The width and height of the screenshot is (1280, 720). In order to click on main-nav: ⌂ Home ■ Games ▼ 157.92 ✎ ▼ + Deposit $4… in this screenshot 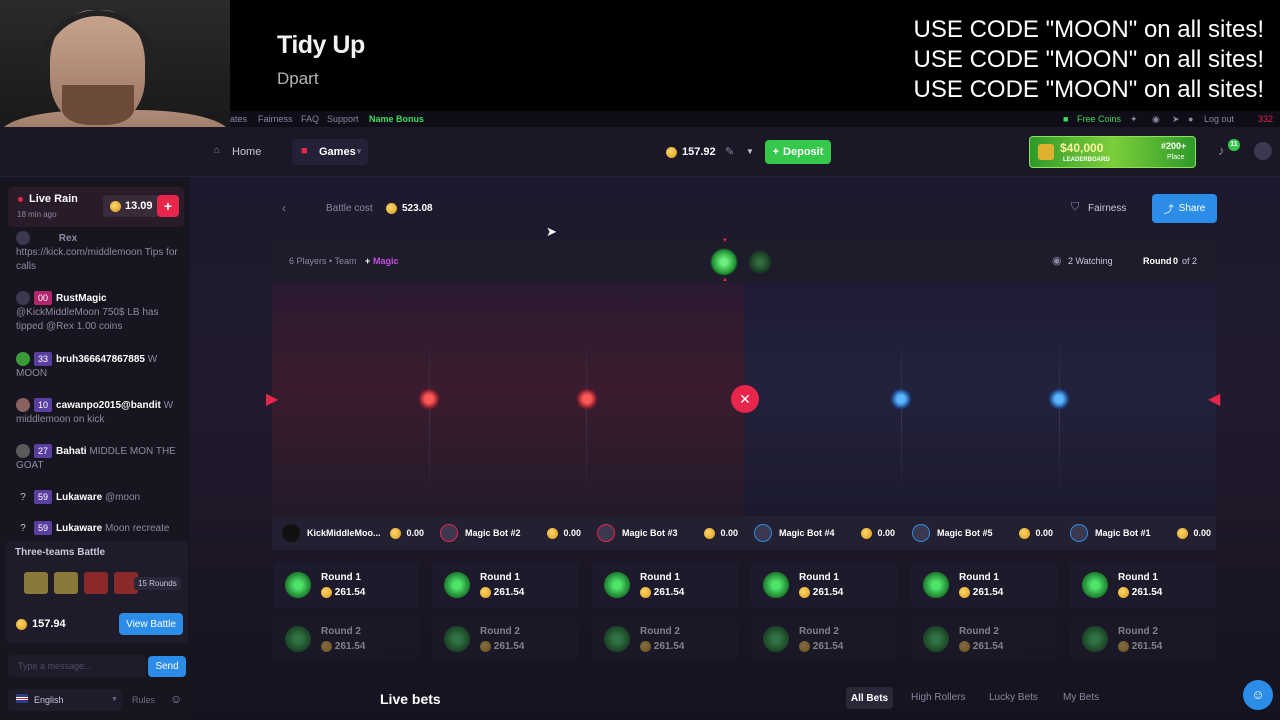, I will do `click(640, 152)`.